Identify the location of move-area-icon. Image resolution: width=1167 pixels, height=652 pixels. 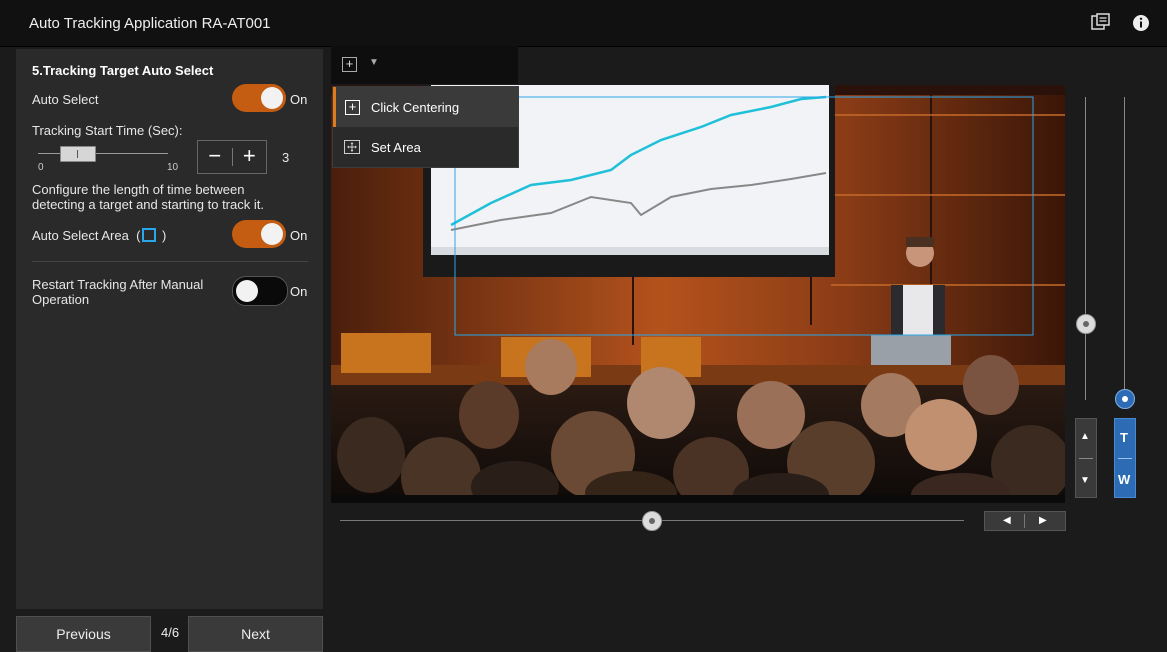
(352, 148).